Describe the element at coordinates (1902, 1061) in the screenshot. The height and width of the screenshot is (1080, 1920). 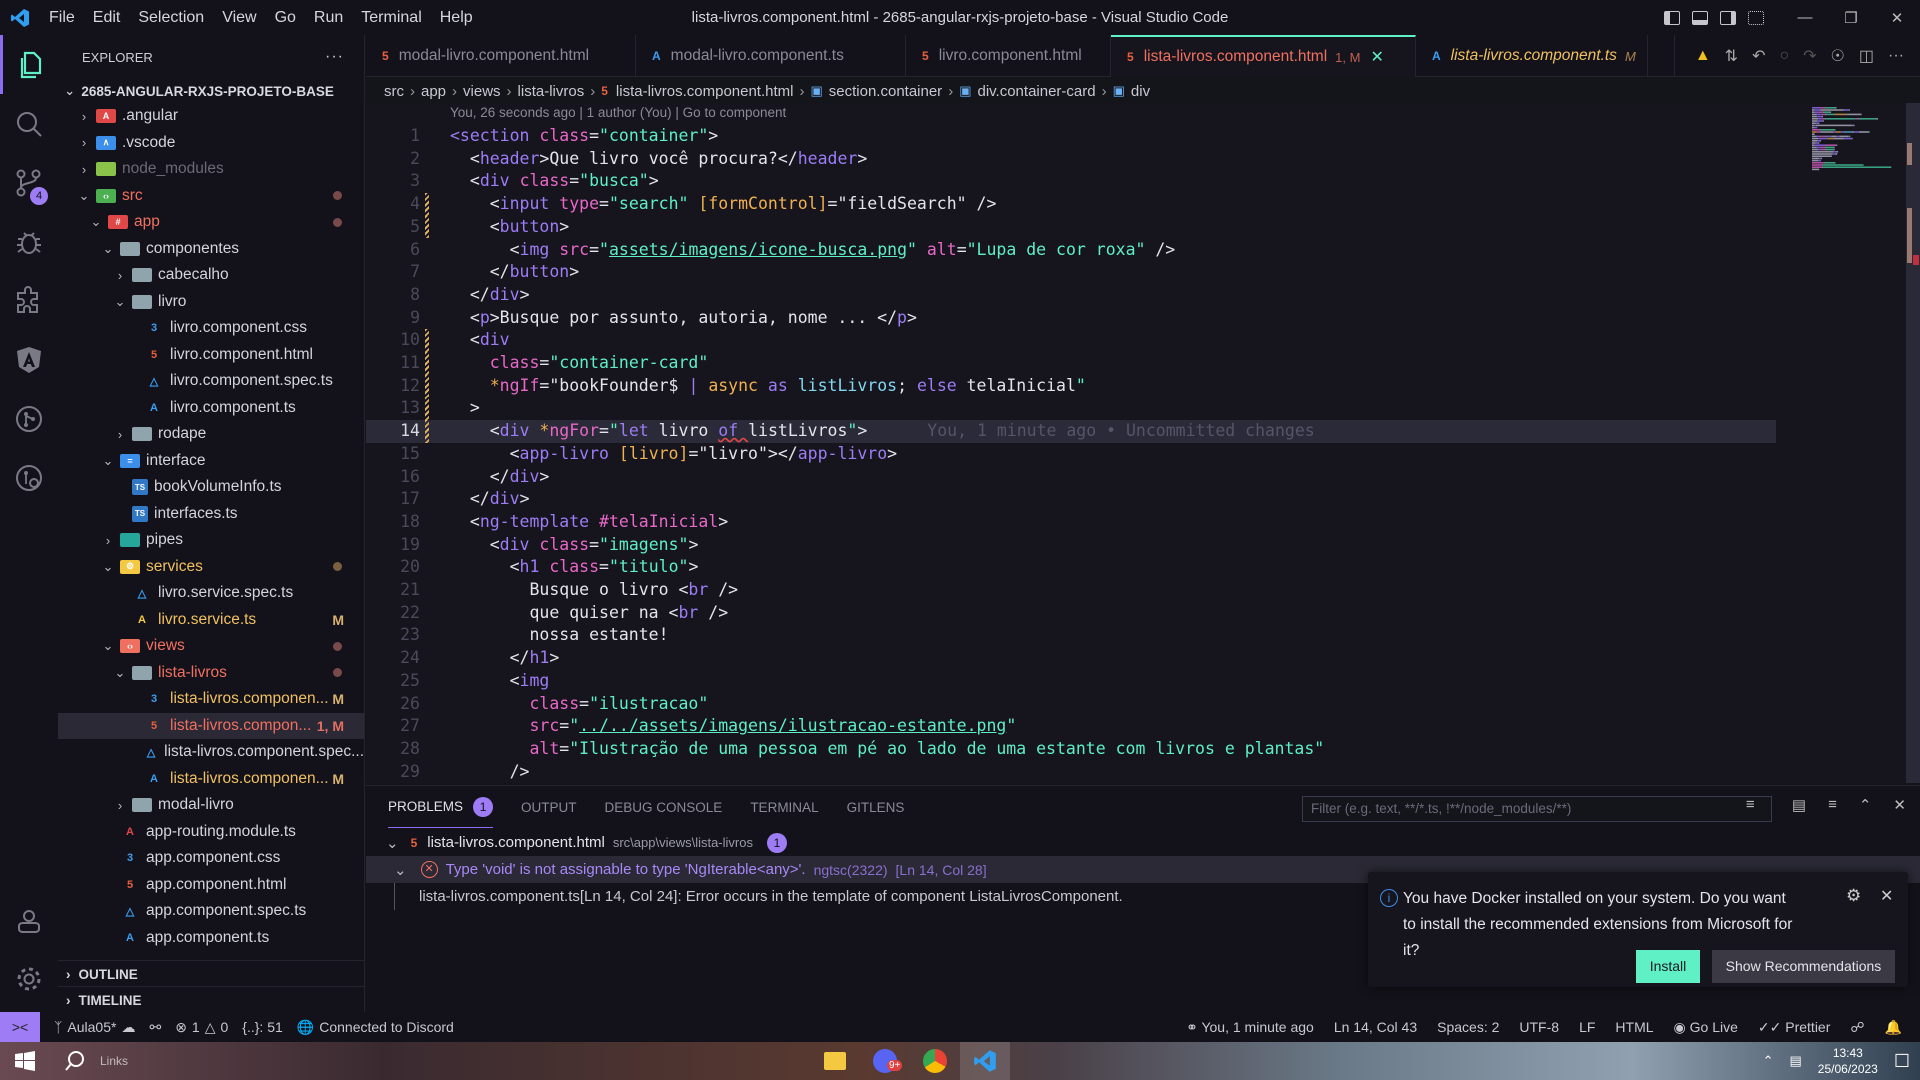
I see `action-center-icon: ☐` at that location.